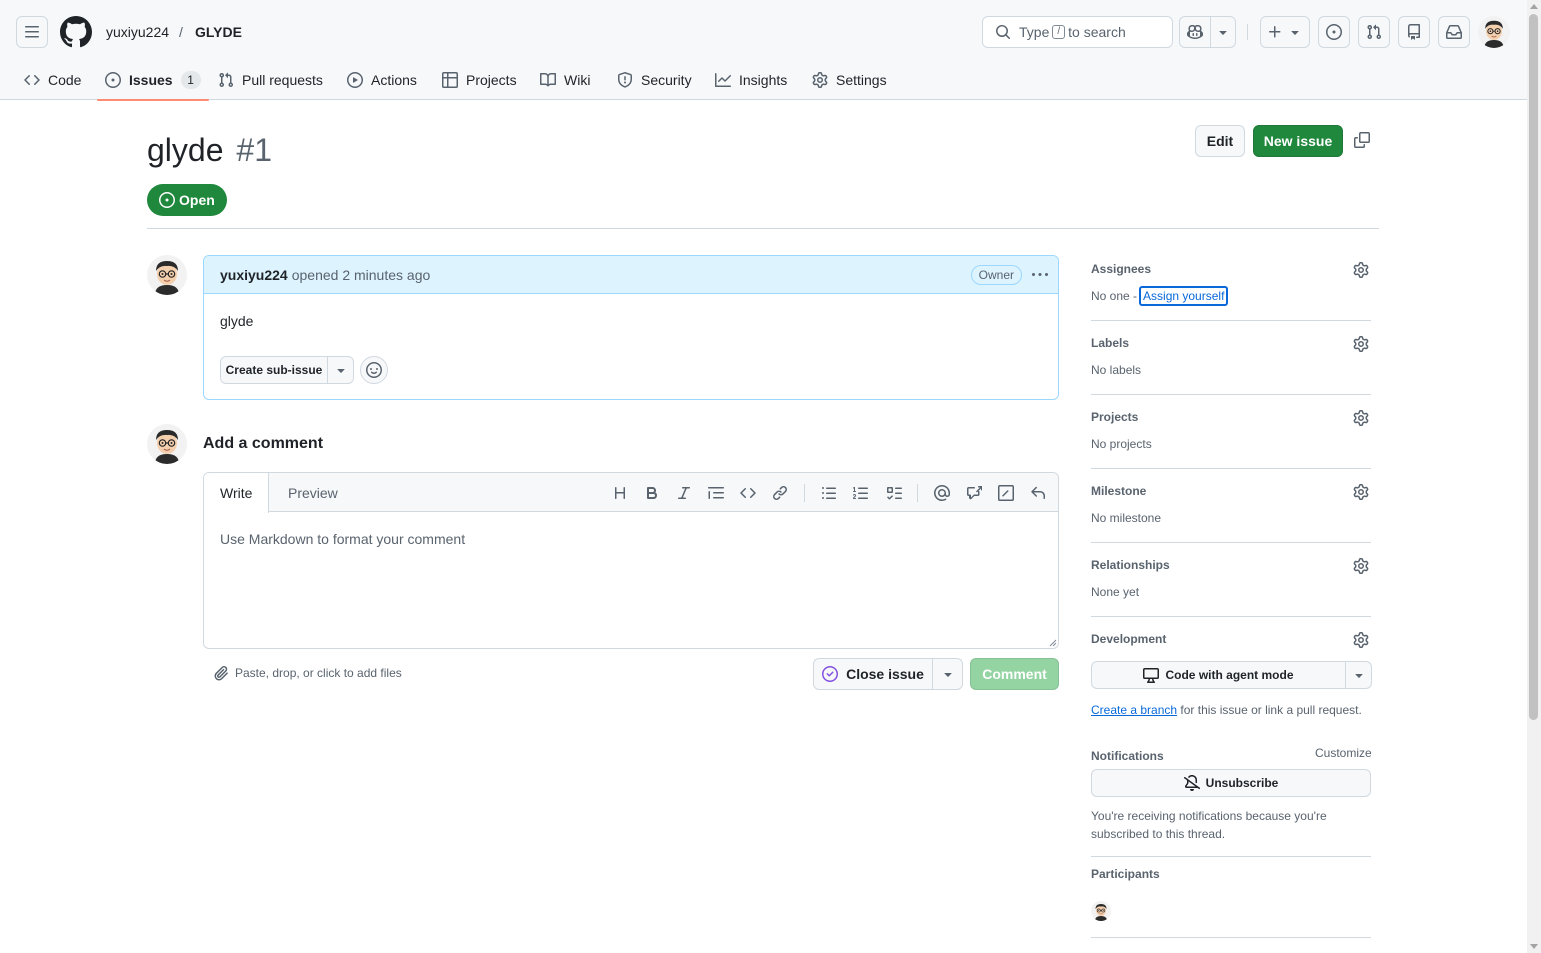  Describe the element at coordinates (1374, 32) in the screenshot. I see `your-pull-requests-button` at that location.